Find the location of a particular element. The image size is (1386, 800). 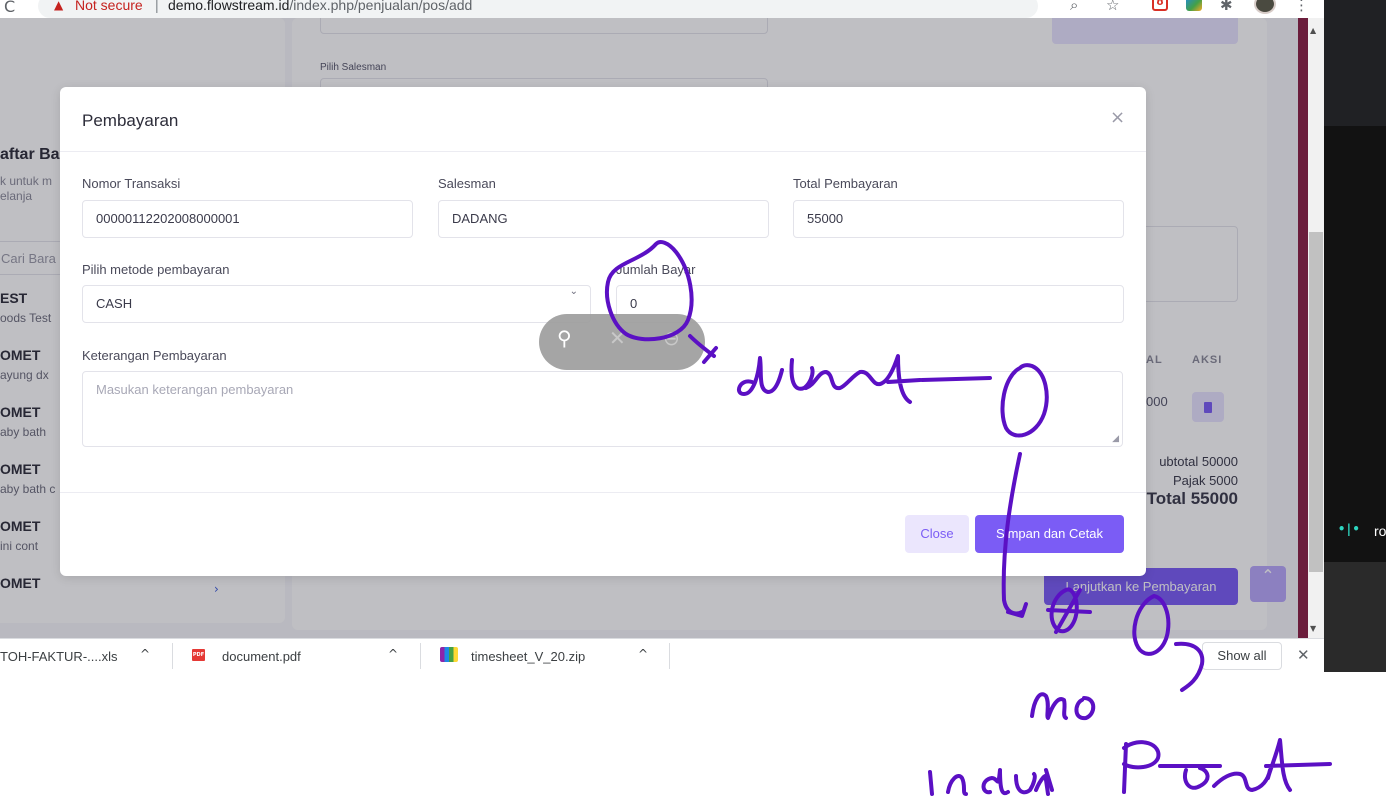

minus-icon: ⊖ is located at coordinates (671, 338).